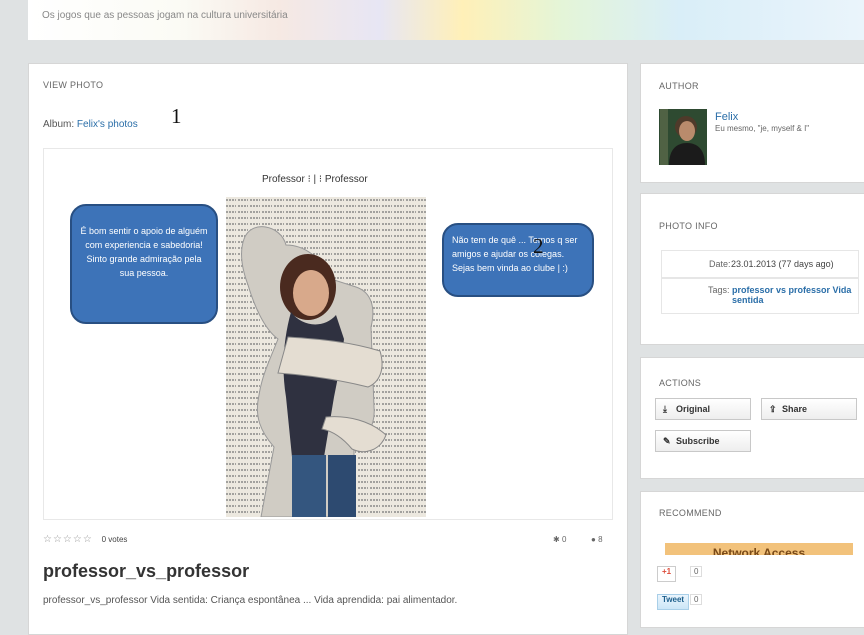  I want to click on date-row: Date: 23.01.2013 (77 days ago), so click(760, 264).